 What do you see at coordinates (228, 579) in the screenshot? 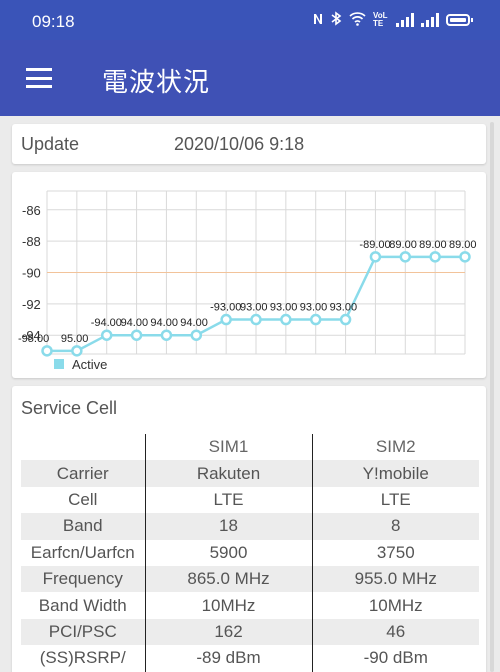
I see `sim1-value: 865.0 MHz` at bounding box center [228, 579].